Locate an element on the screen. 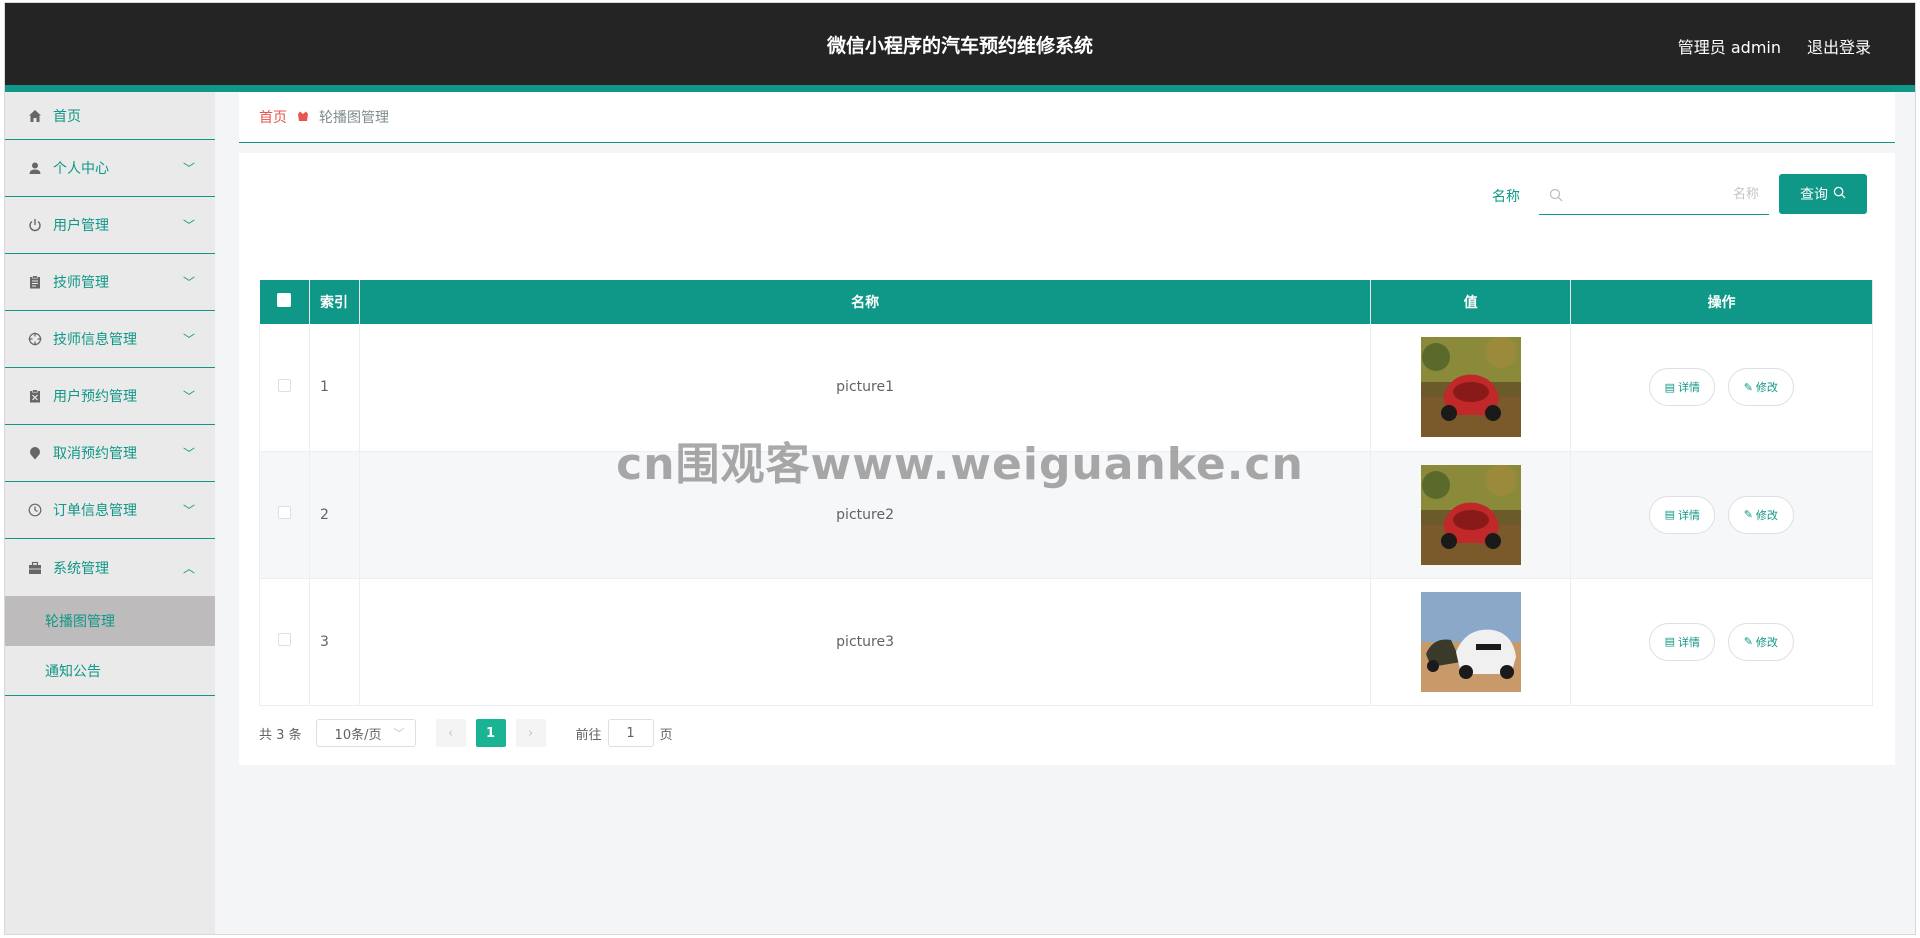 The height and width of the screenshot is (938, 1920). sidebar-item-label: 用户管理 is located at coordinates (81, 226).